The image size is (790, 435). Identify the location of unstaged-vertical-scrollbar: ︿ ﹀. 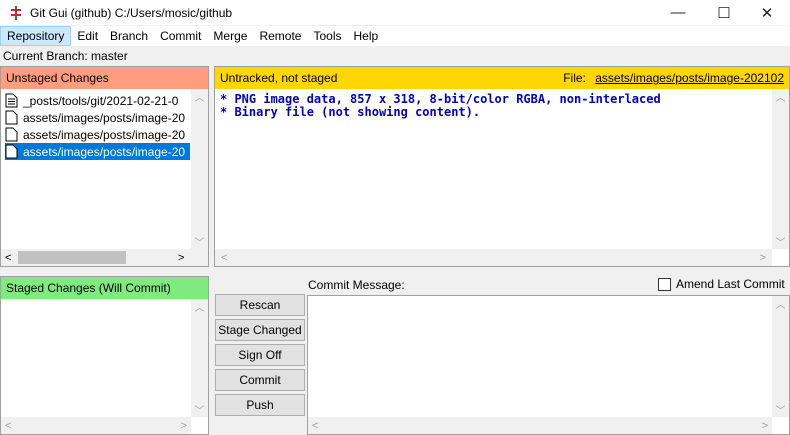
(199, 169).